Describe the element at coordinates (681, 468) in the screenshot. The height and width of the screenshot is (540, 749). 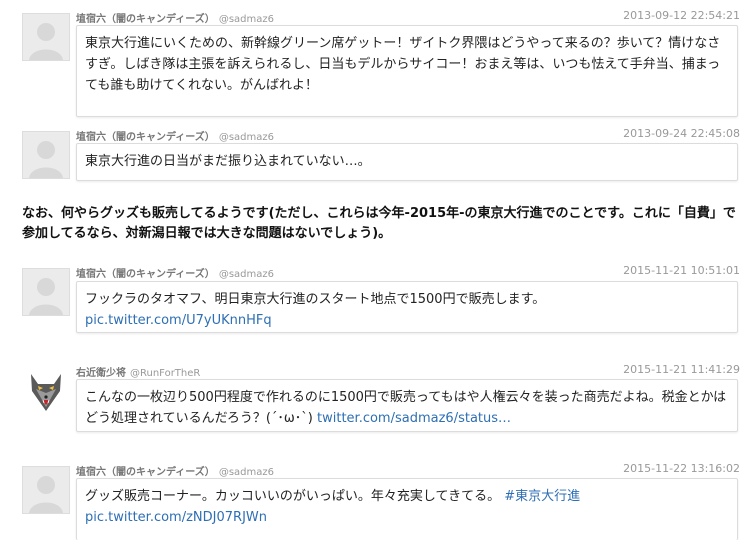
I see `tweet-timestamp: 2015-11-22 13:16:02` at that location.